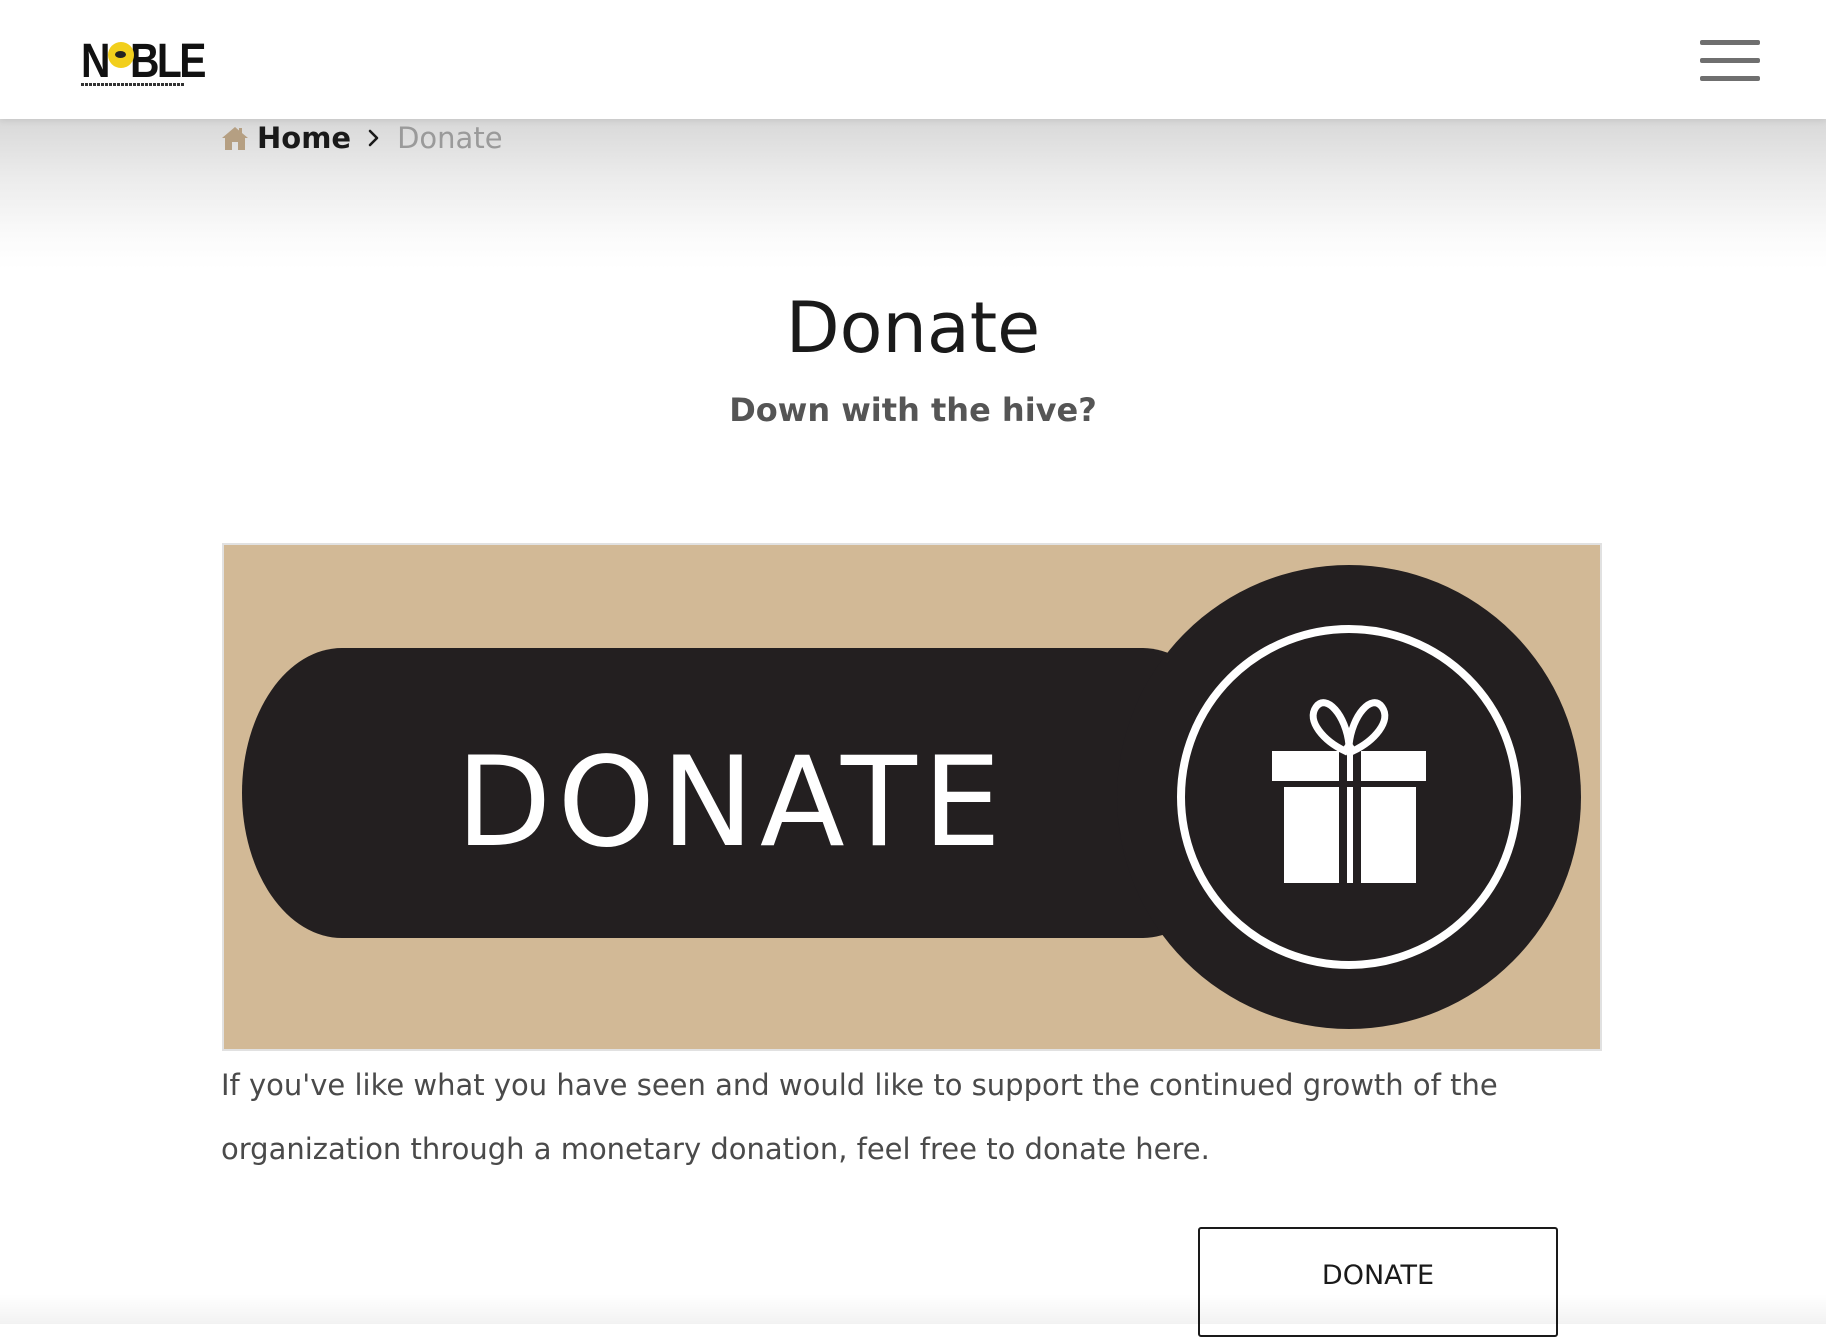  I want to click on home-icon, so click(235, 138).